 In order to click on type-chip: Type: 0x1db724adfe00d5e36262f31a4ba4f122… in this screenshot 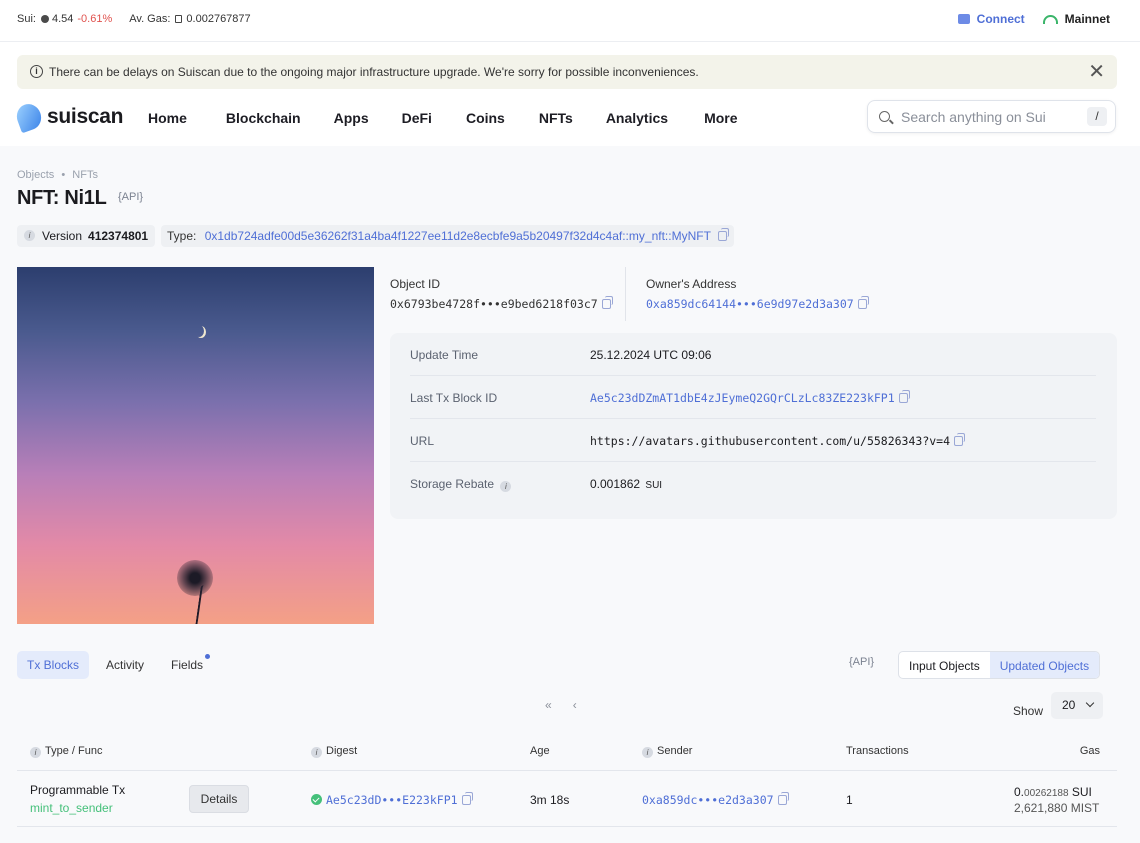, I will do `click(448, 236)`.